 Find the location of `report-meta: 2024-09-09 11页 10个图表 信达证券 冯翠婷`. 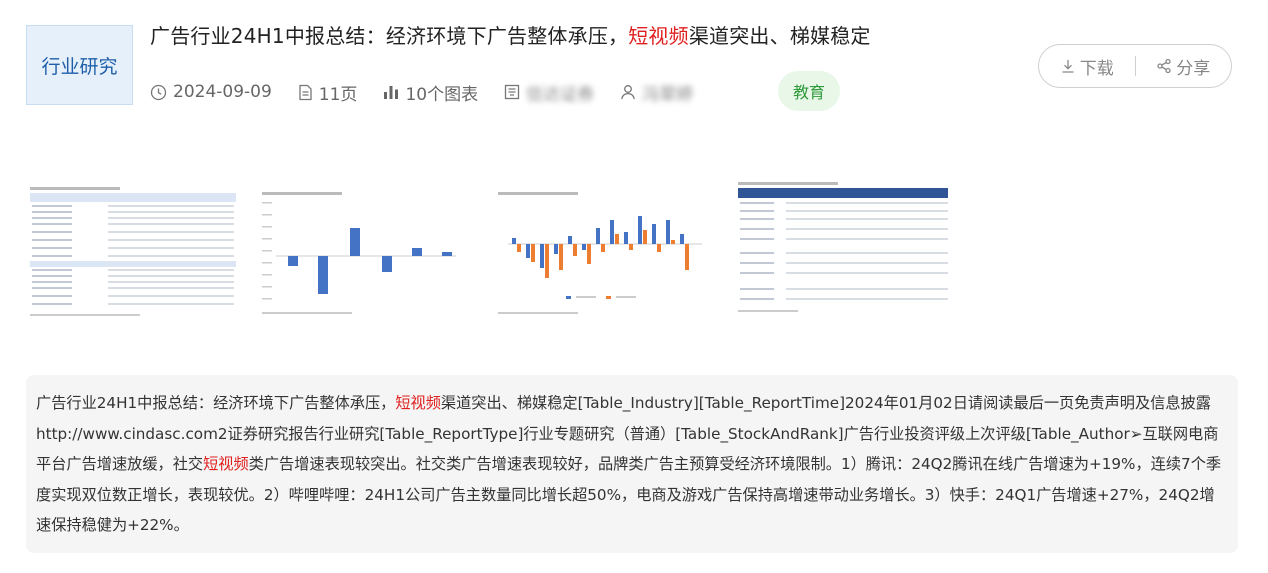

report-meta: 2024-09-09 11页 10个图表 信达证券 冯翠婷 is located at coordinates (434, 92).